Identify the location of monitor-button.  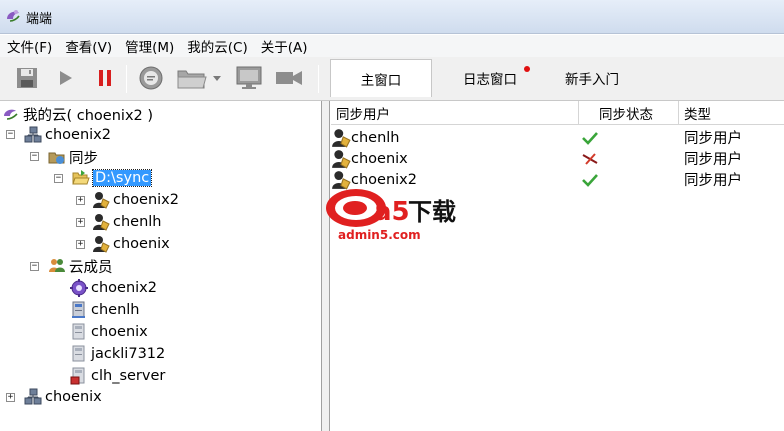
(249, 78).